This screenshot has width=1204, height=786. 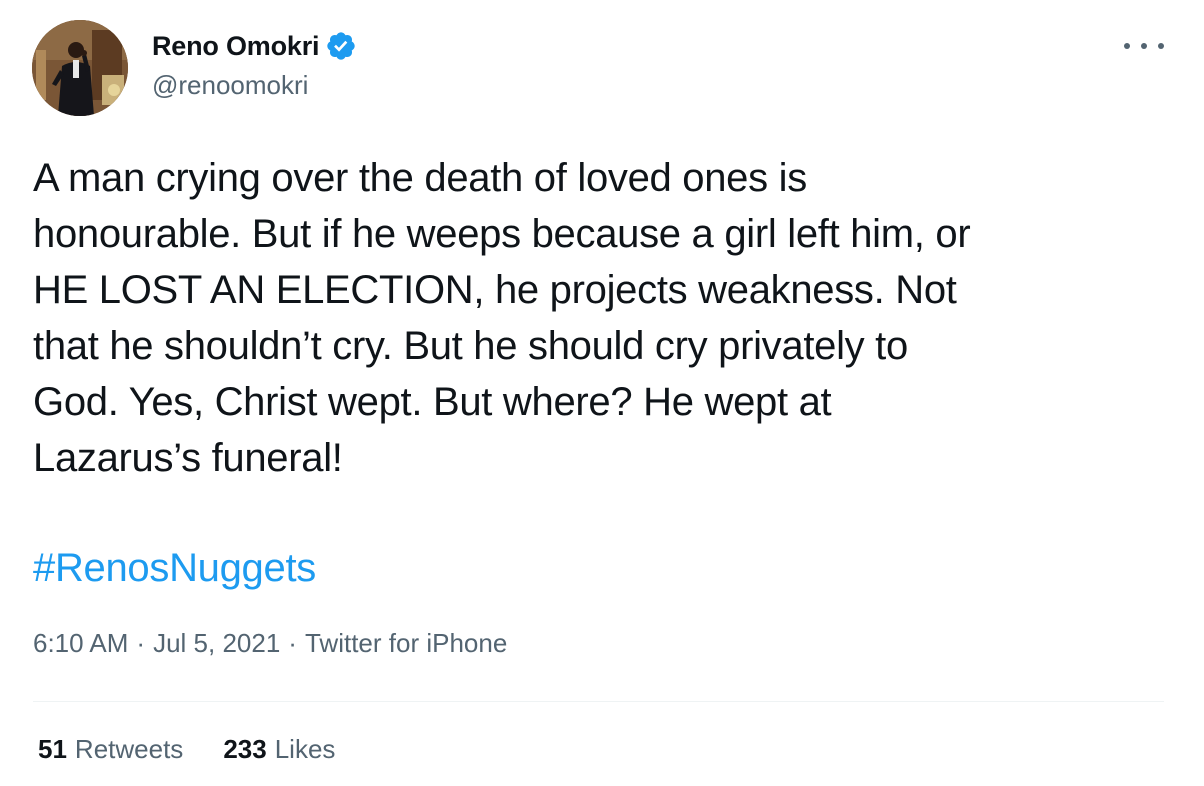 I want to click on likes-label: Likes, so click(x=305, y=749).